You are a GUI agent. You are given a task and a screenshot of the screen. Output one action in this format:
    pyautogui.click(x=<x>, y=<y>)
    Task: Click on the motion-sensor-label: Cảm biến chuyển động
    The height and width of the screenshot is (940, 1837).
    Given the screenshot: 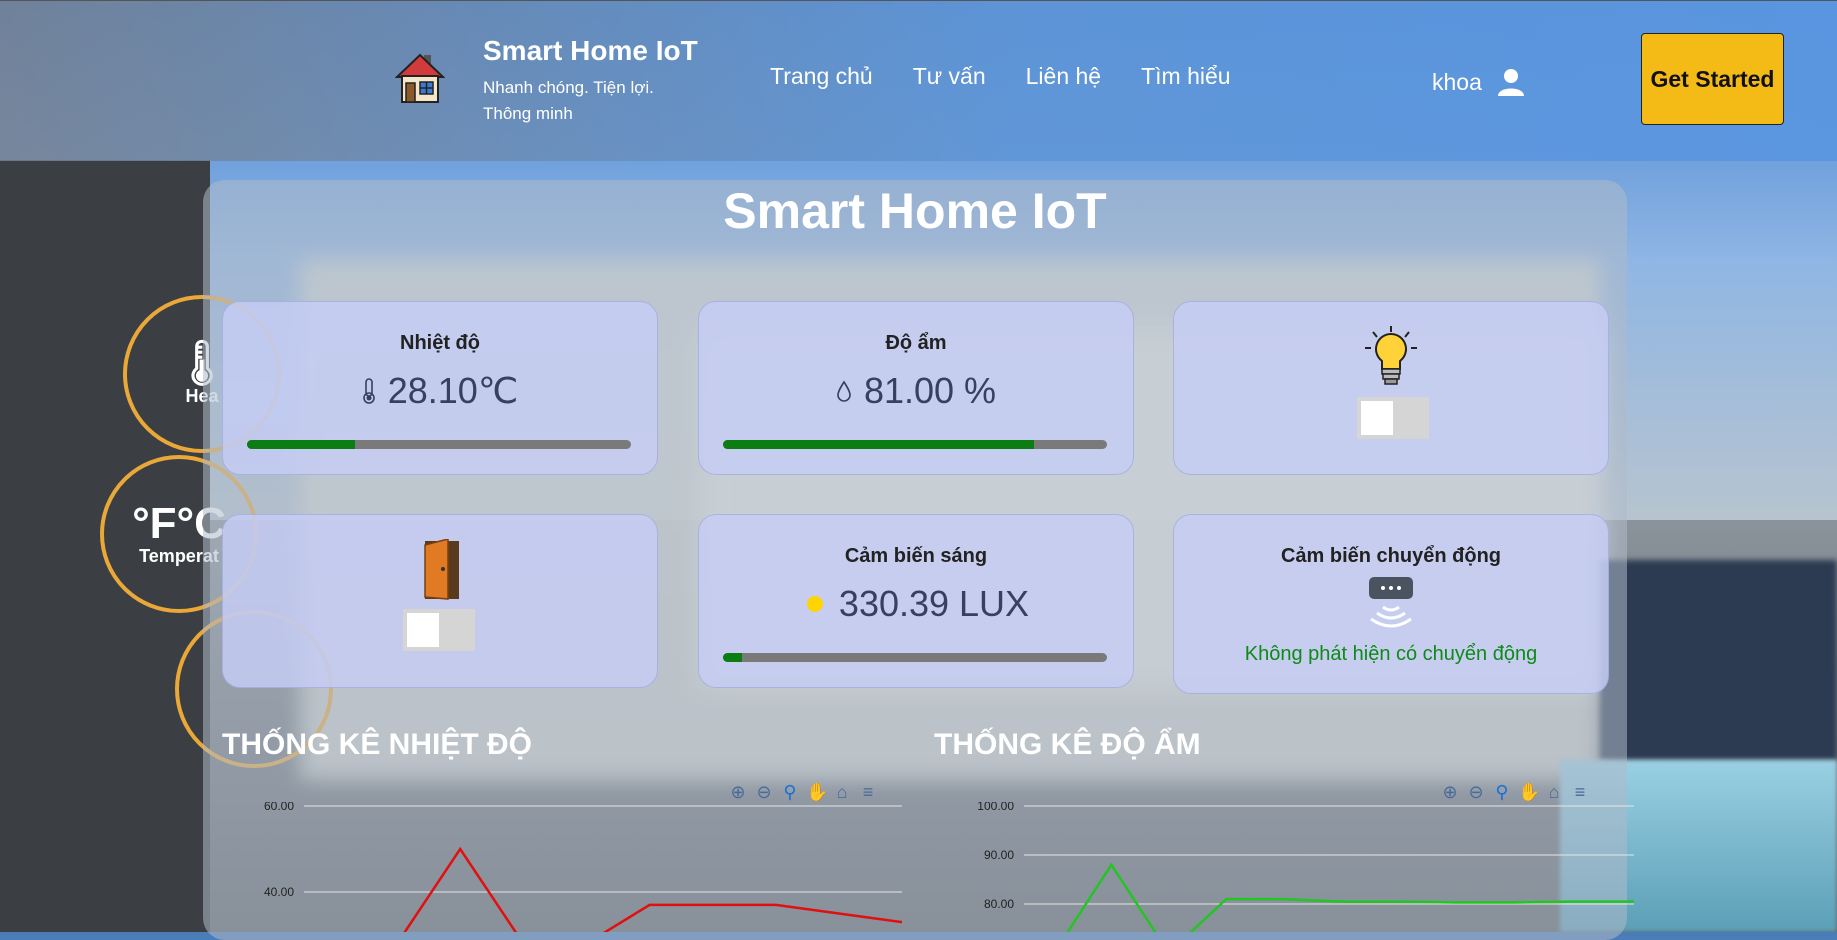 What is the action you would take?
    pyautogui.click(x=1391, y=556)
    